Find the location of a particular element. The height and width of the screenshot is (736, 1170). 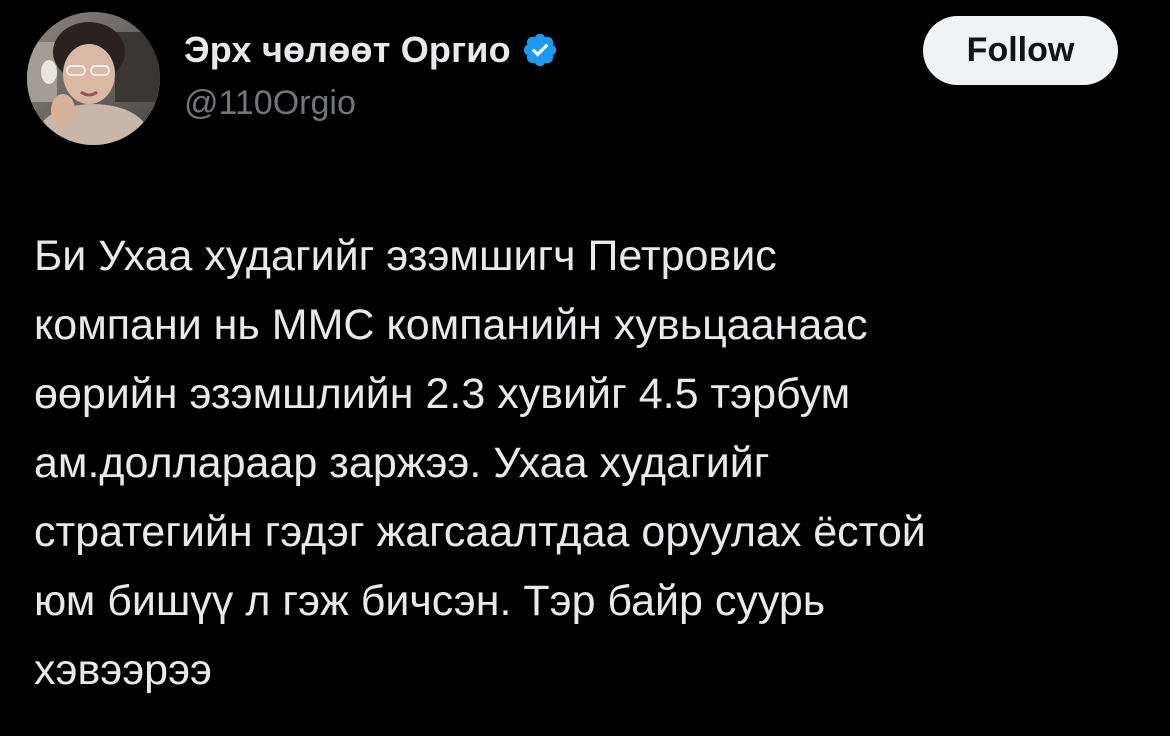

user-handle: @110Orgio is located at coordinates (270, 103).